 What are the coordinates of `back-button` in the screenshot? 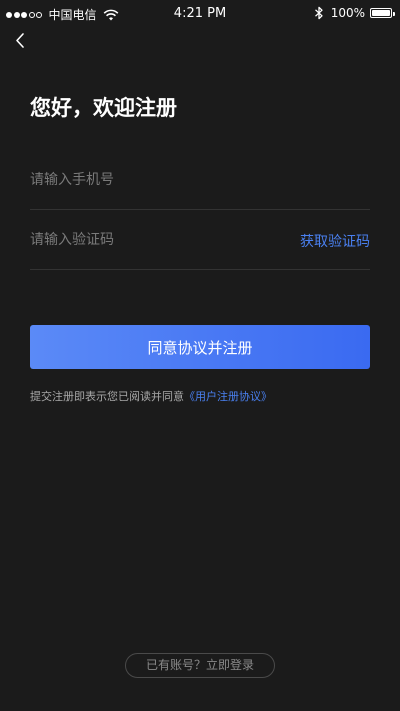 It's located at (22, 41).